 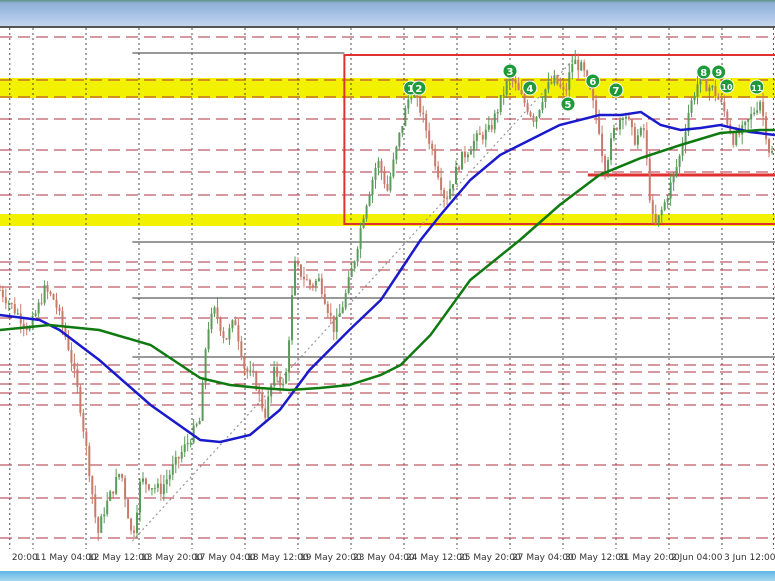 I want to click on swing-marker: 6, so click(x=593, y=81).